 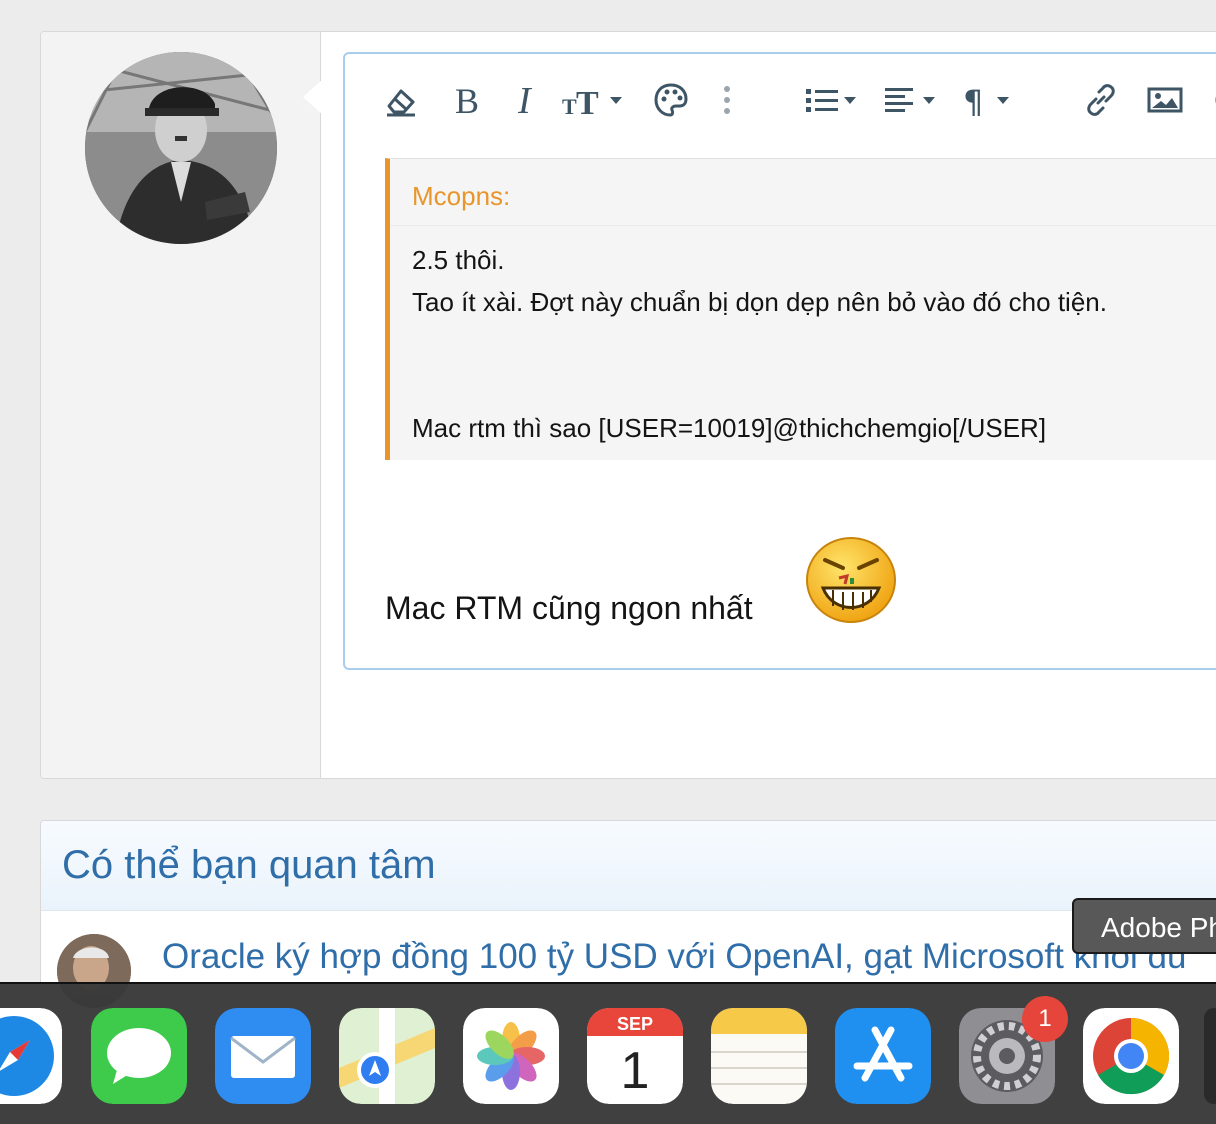 I want to click on dock-tooltip: Adobe Ph, so click(x=1144, y=926).